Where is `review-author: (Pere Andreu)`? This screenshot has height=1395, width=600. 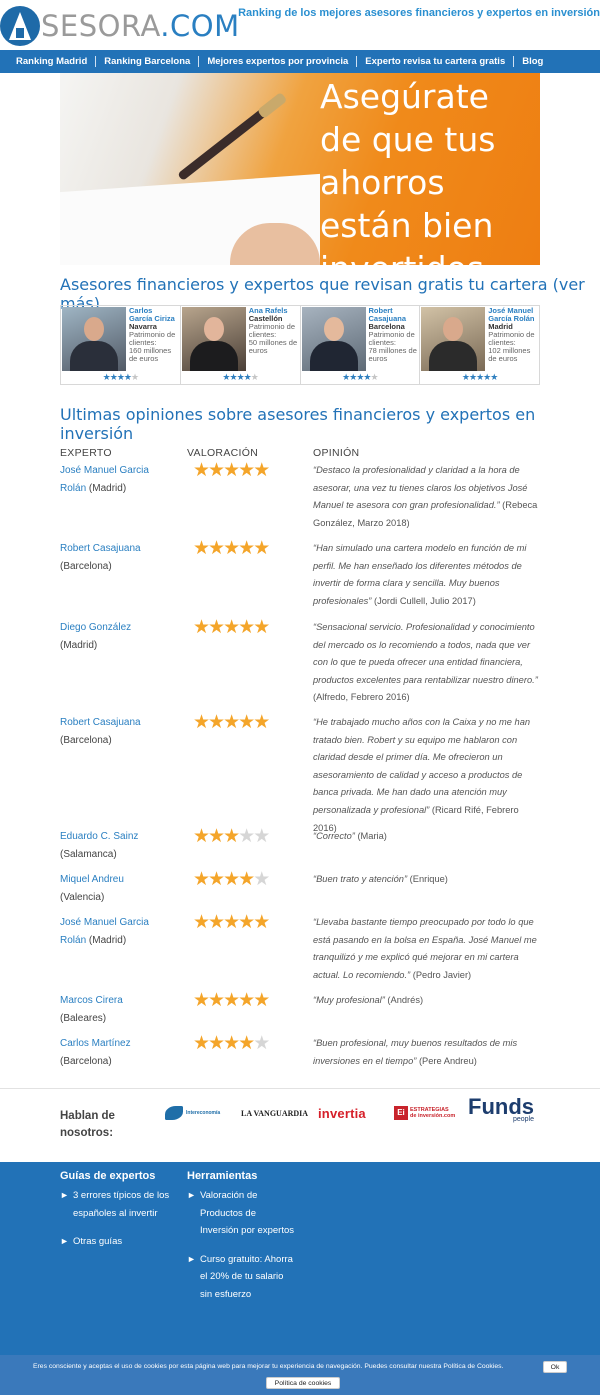 review-author: (Pere Andreu) is located at coordinates (447, 1060).